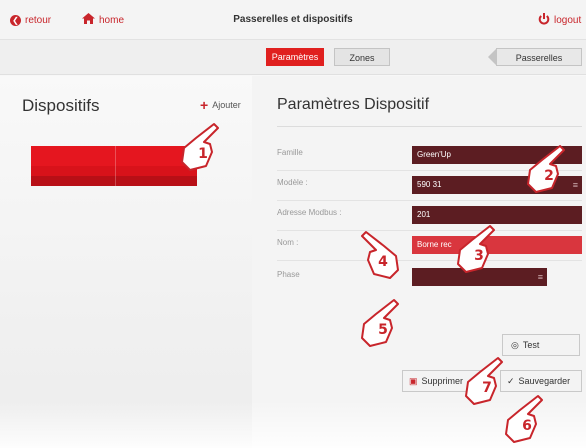 This screenshot has width=586, height=448. What do you see at coordinates (539, 57) in the screenshot?
I see `tab-passerelles: Passerelles` at bounding box center [539, 57].